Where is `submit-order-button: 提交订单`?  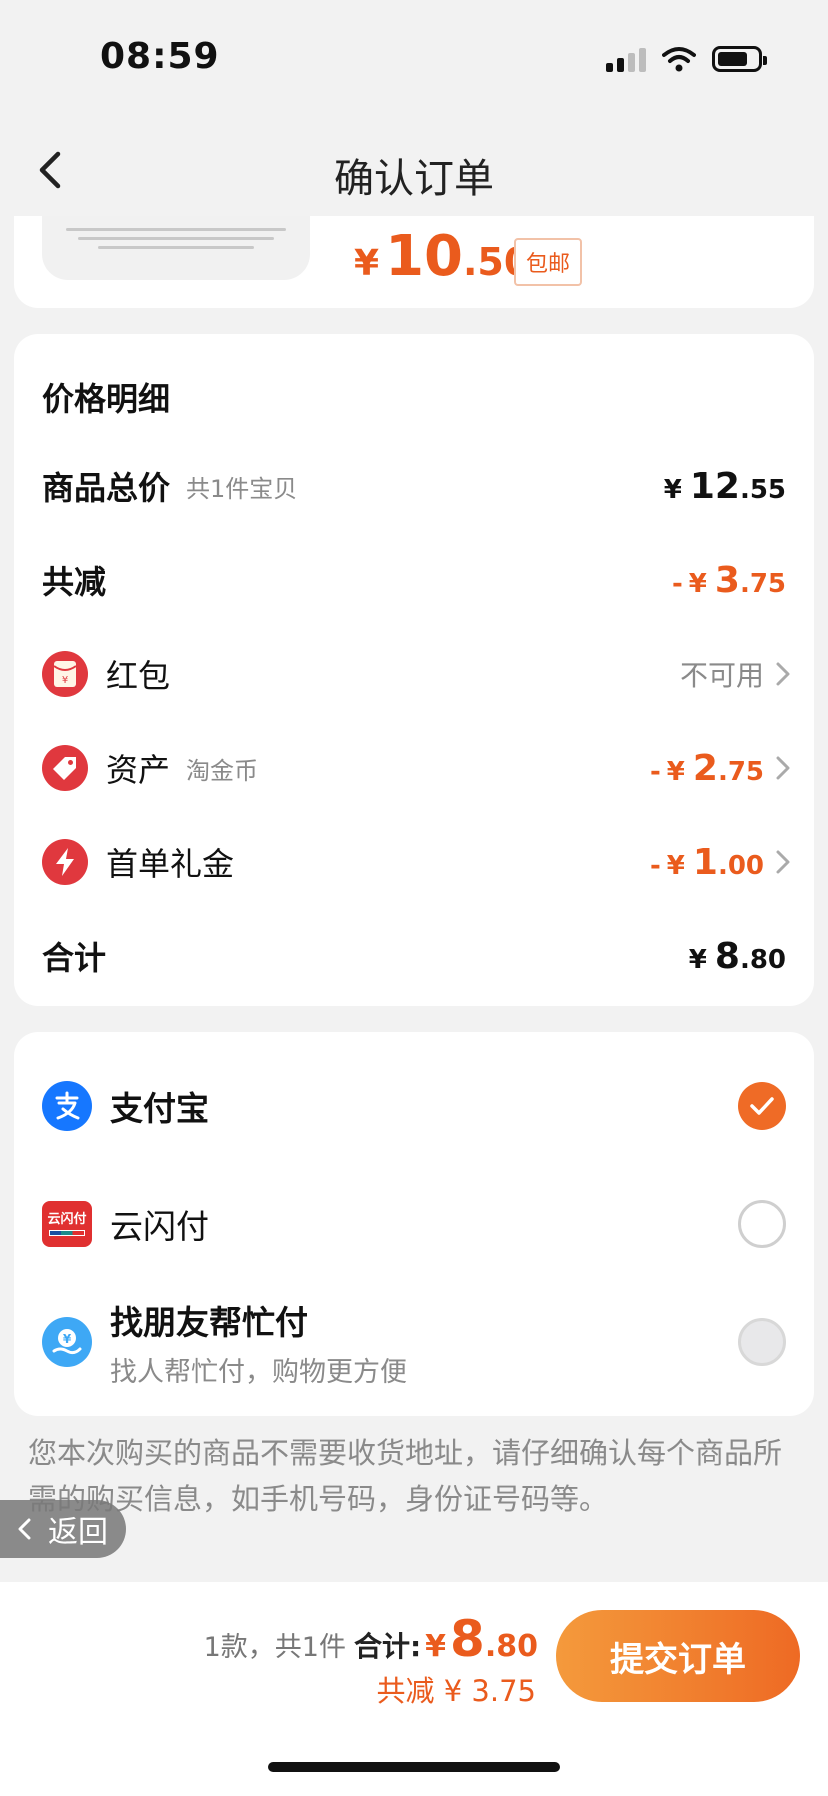
submit-order-button: 提交订单 is located at coordinates (678, 1656).